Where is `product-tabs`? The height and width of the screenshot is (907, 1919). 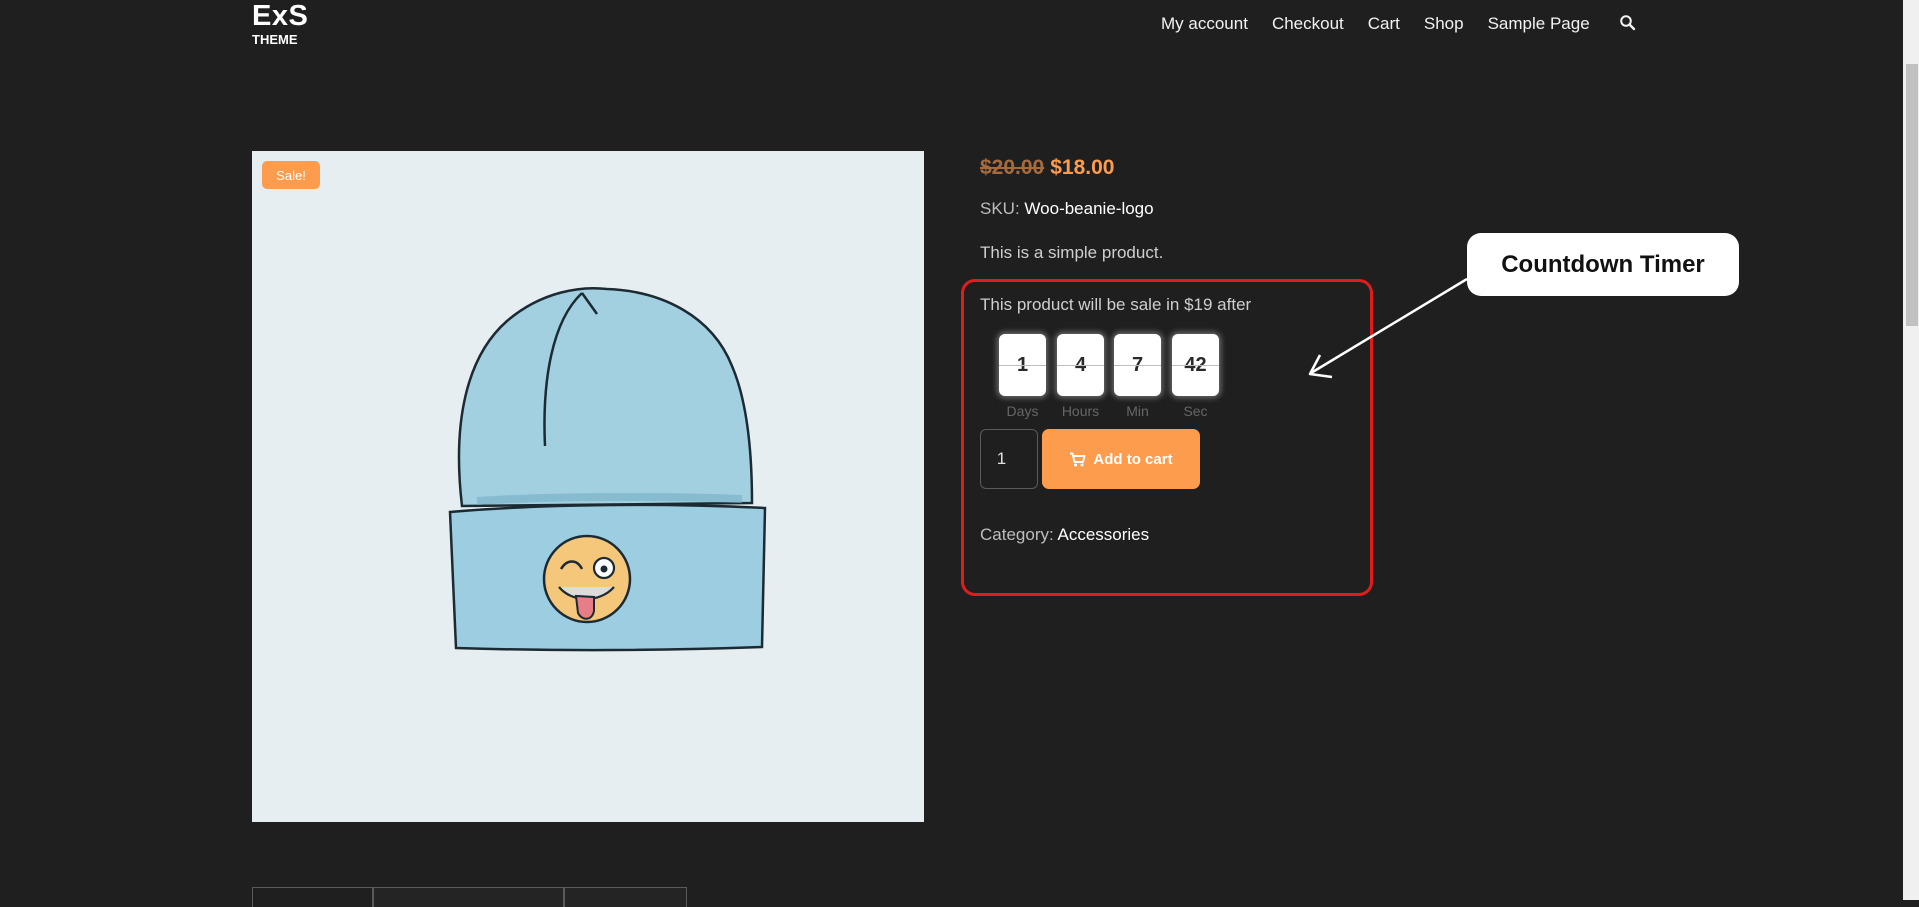 product-tabs is located at coordinates (469, 897).